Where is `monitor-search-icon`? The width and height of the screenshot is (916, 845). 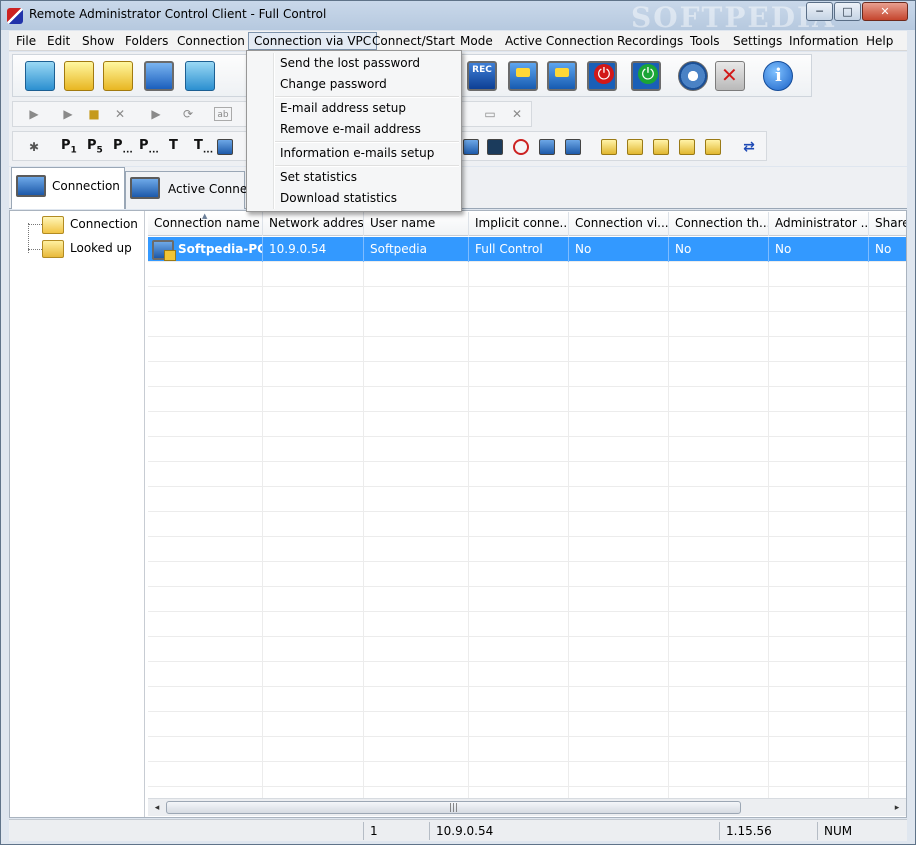 monitor-search-icon is located at coordinates (159, 76).